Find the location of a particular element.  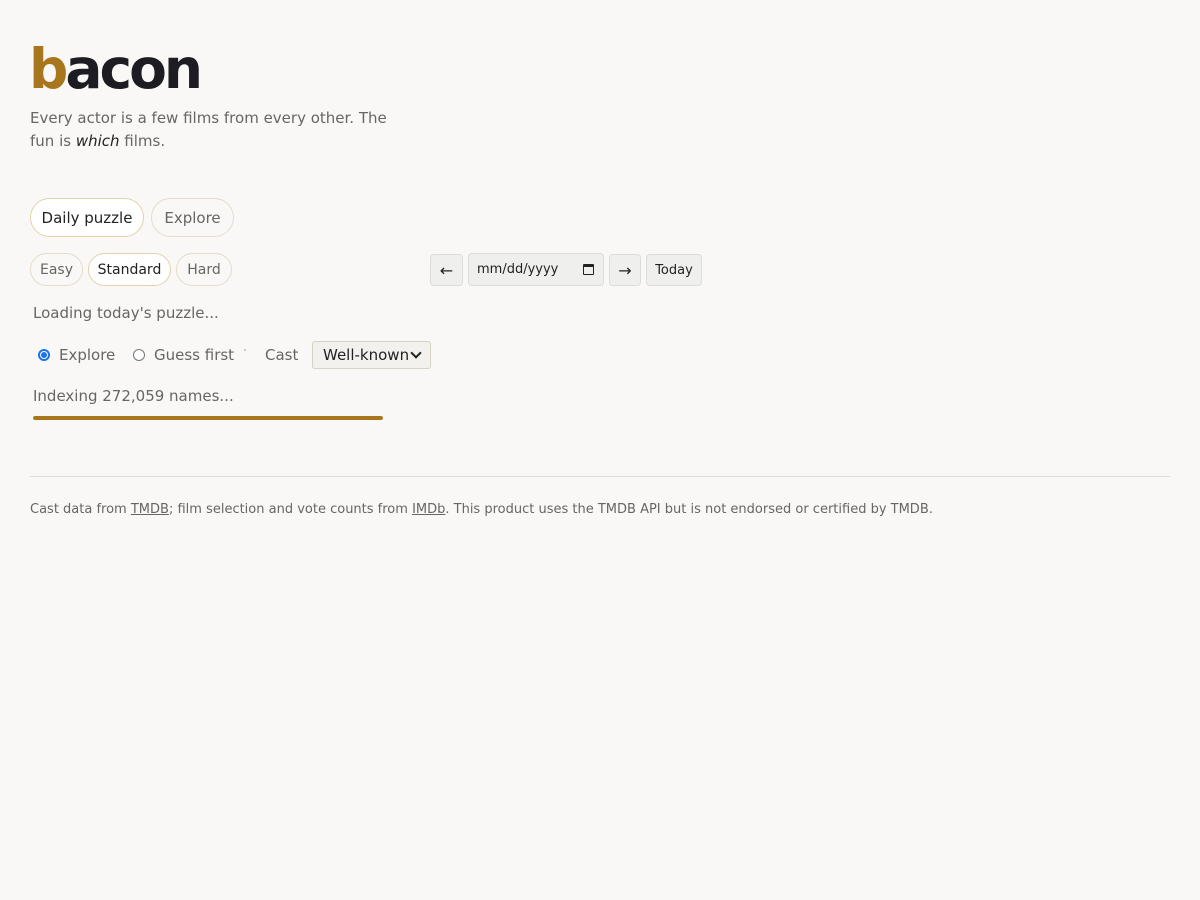

today-button: Today is located at coordinates (674, 270).